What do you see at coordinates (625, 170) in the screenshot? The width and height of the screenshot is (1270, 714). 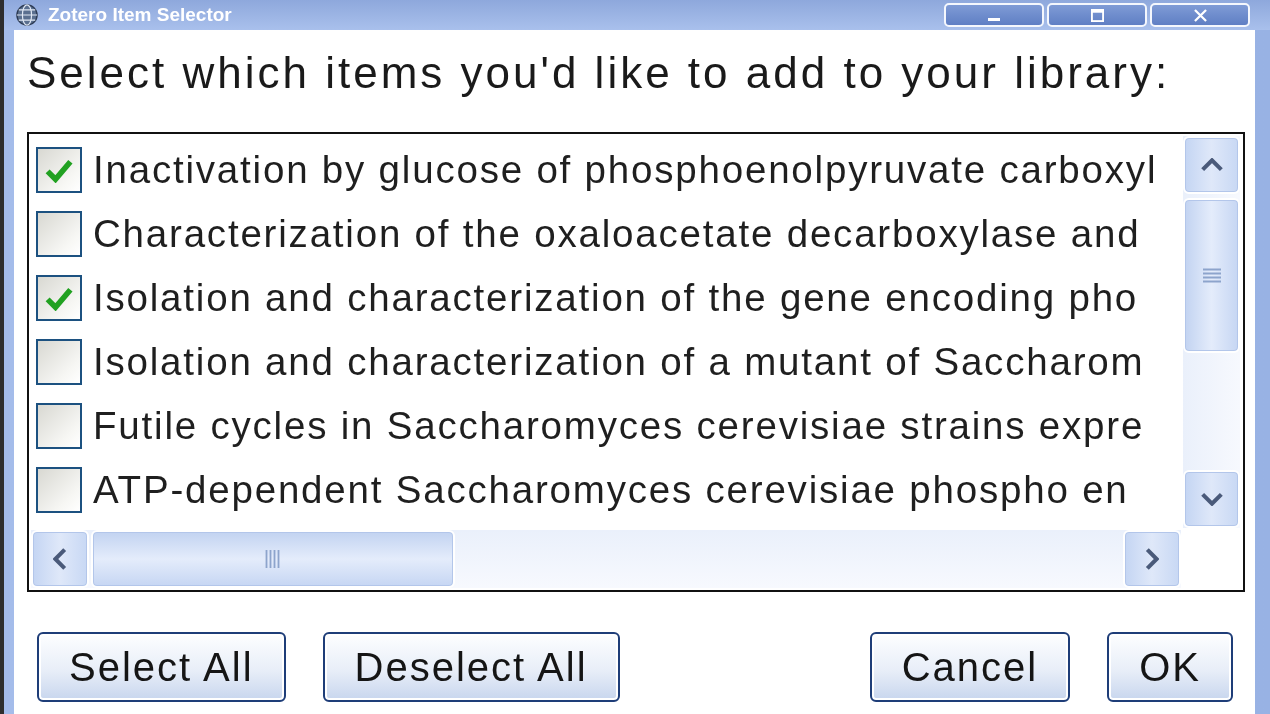 I see `item-title: Inactivation by glucose of phosphoenolpyruvate carboxyl` at bounding box center [625, 170].